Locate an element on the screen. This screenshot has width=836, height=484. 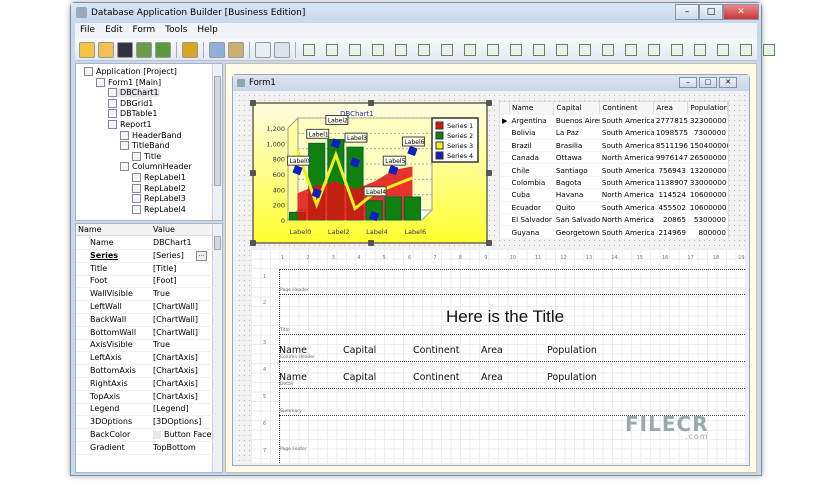
grid-cell: 114524 is located at coordinates (670, 195).